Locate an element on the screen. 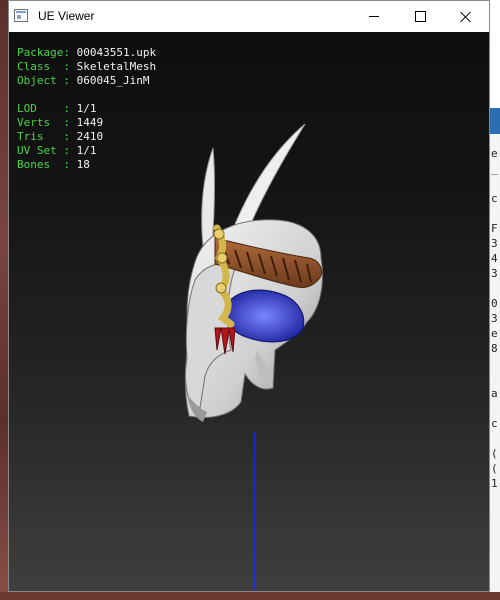 The image size is (500, 600). app-icon is located at coordinates (21, 15).